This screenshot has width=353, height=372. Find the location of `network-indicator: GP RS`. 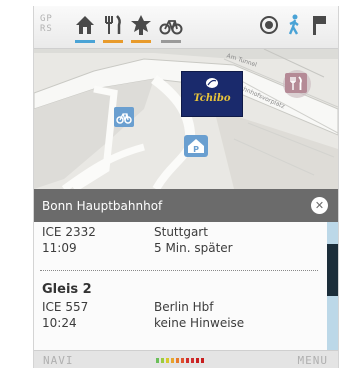

network-indicator: GP RS is located at coordinates (46, 24).